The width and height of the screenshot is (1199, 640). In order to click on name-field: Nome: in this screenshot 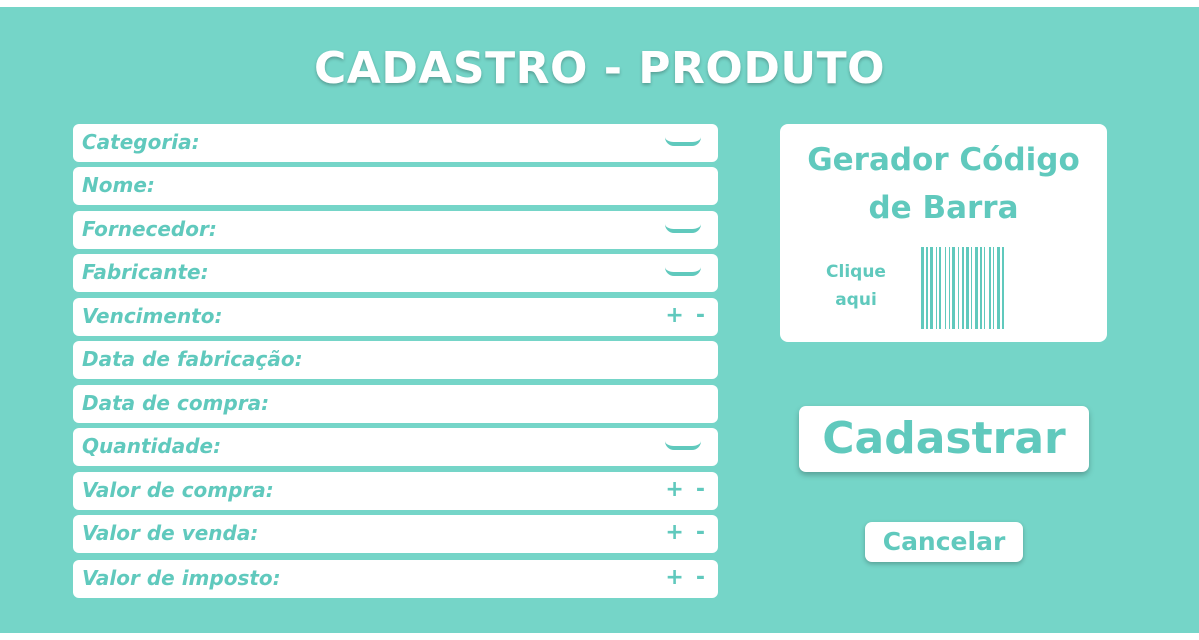, I will do `click(395, 186)`.